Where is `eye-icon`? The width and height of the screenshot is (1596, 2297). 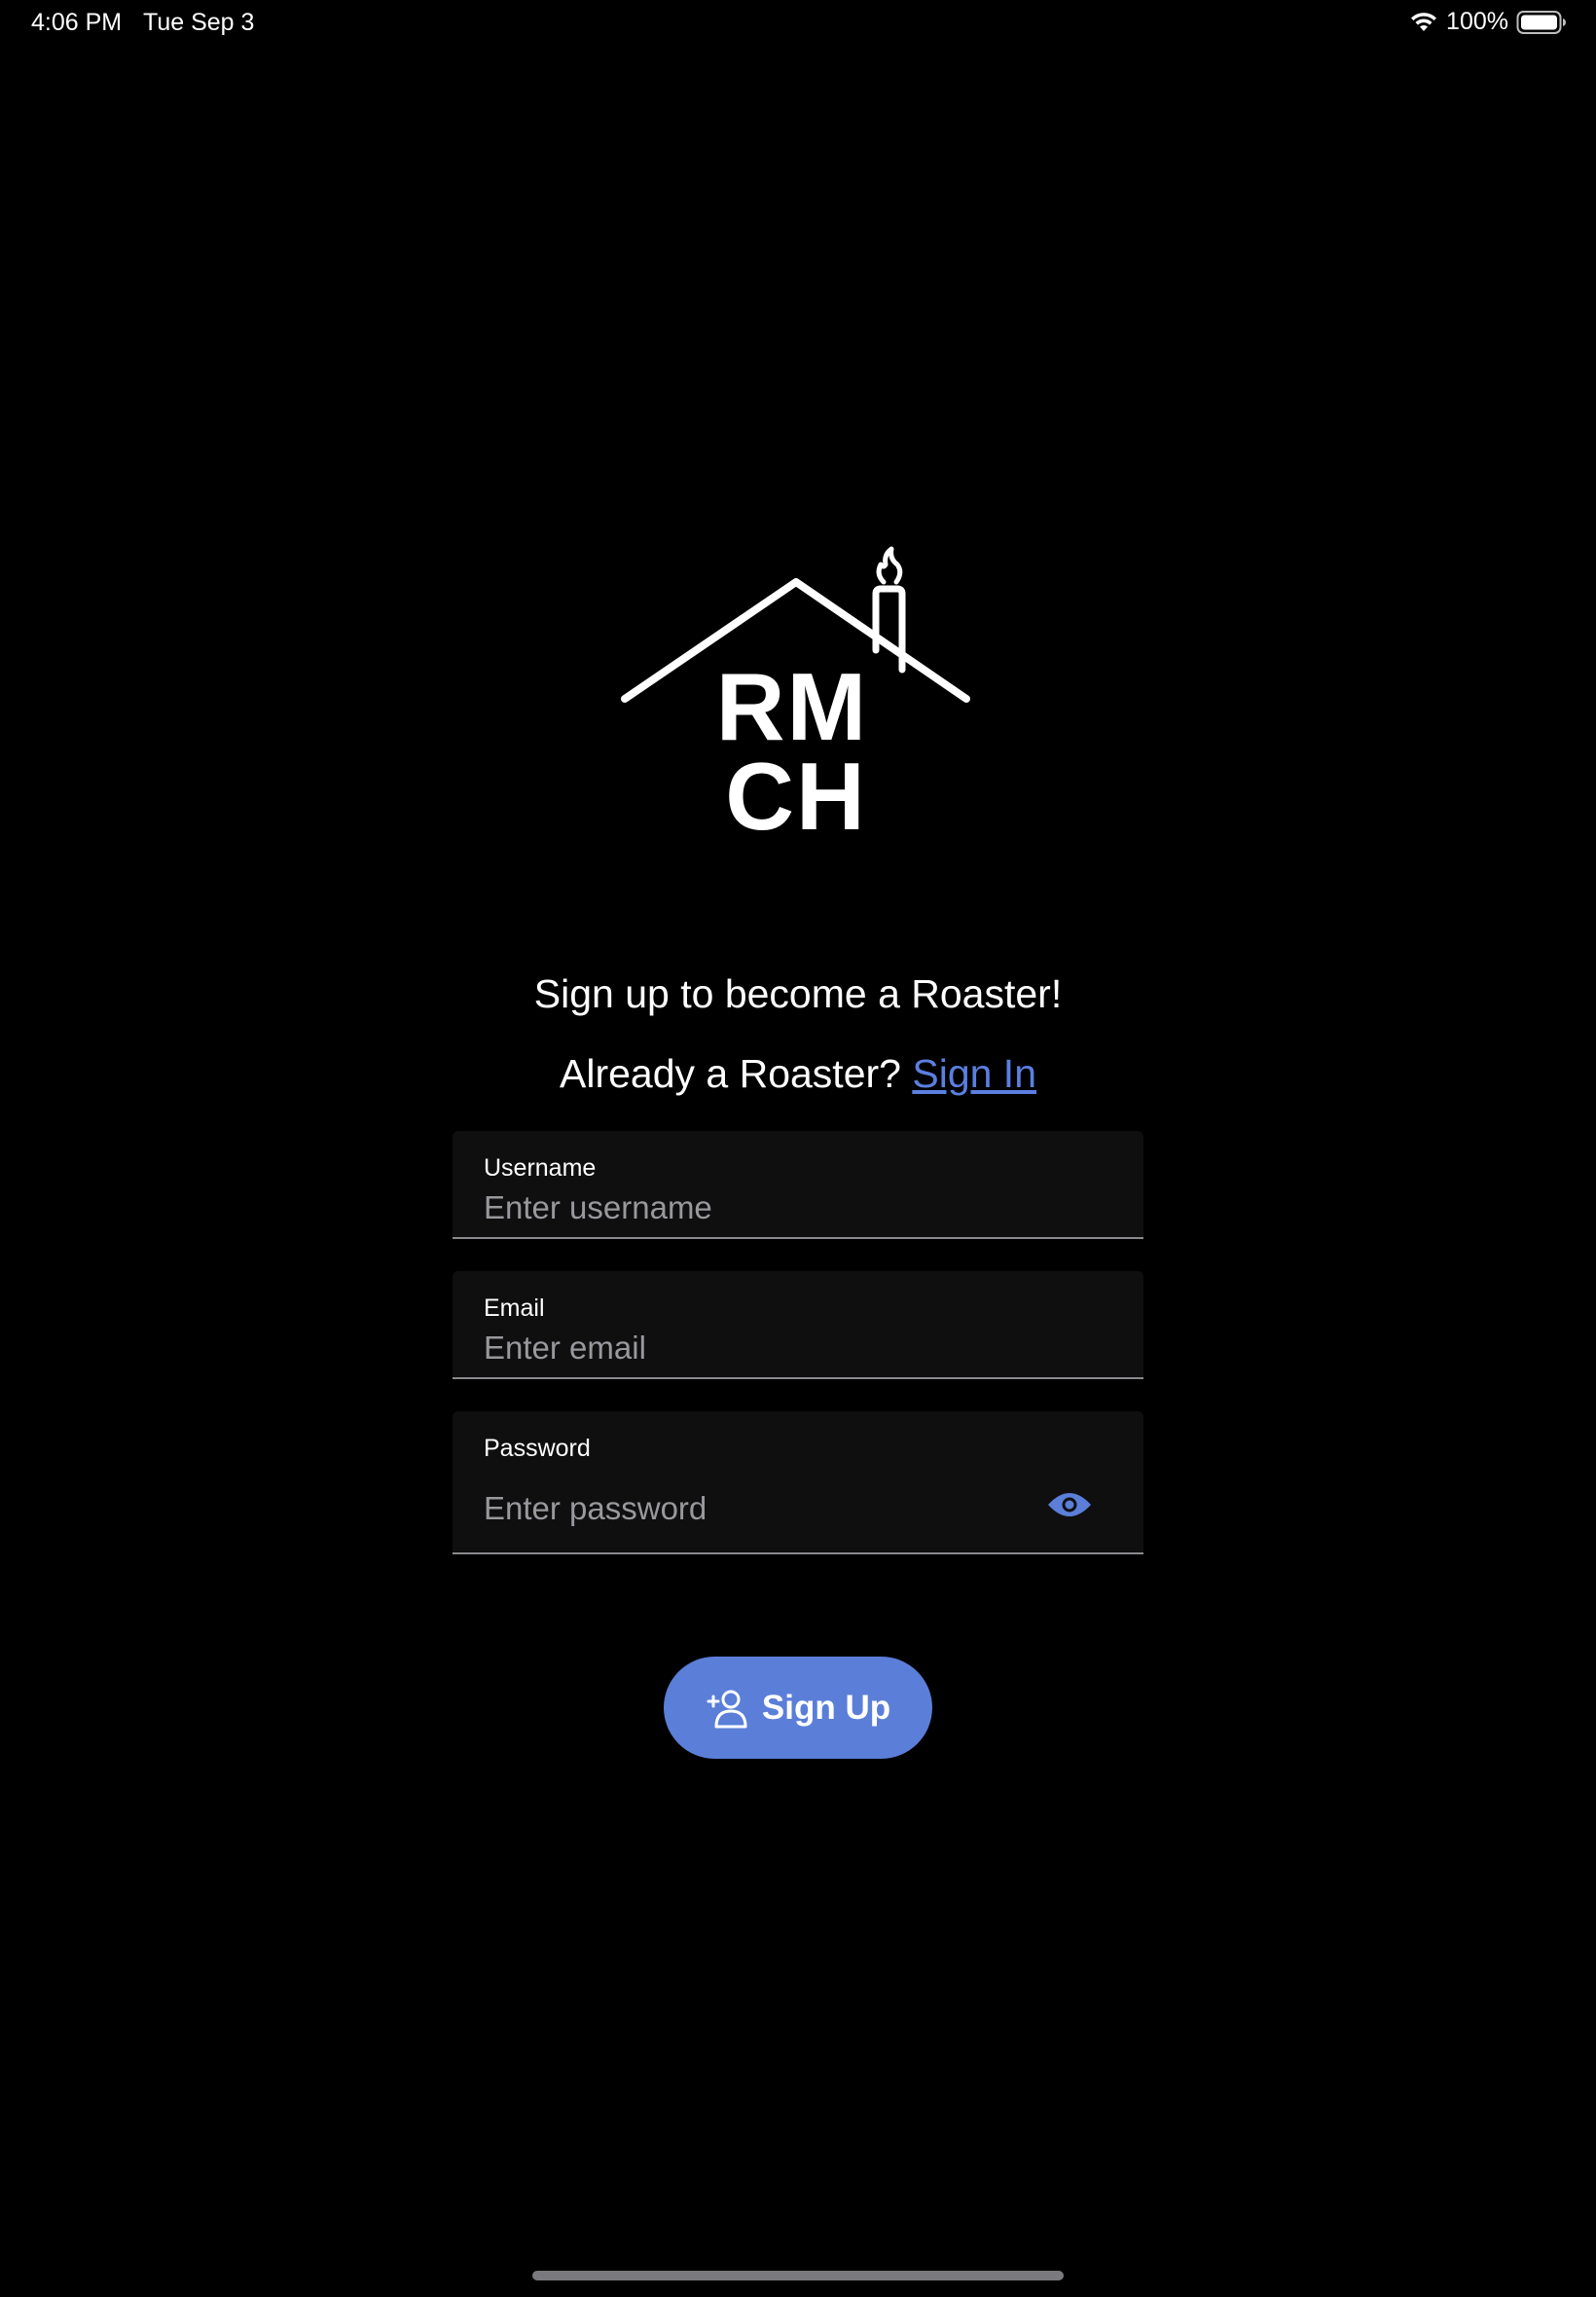 eye-icon is located at coordinates (1069, 1504).